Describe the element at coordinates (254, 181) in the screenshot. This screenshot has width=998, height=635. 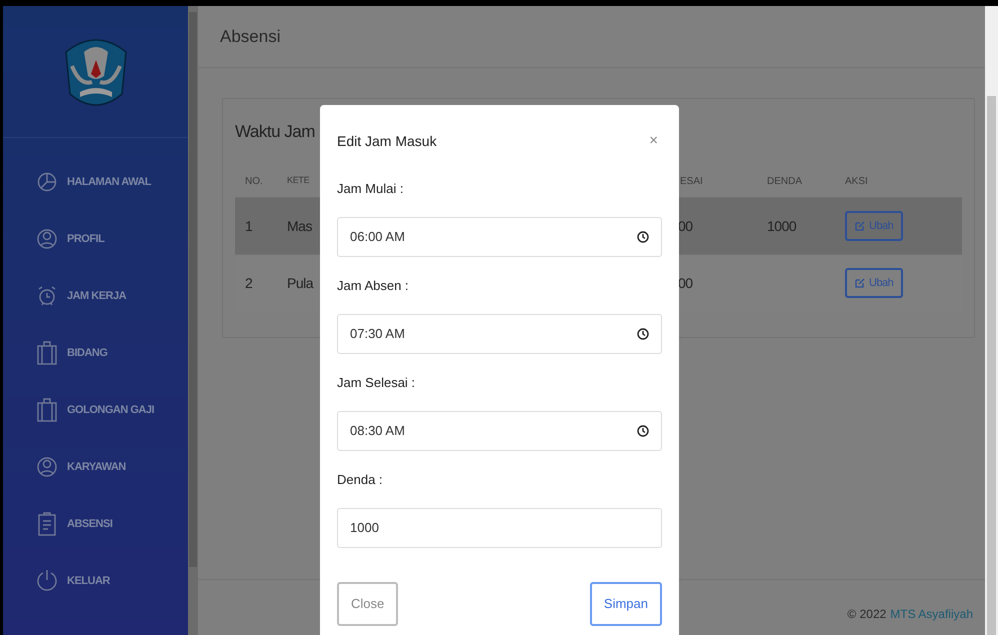
I see `column-header: NO.` at that location.